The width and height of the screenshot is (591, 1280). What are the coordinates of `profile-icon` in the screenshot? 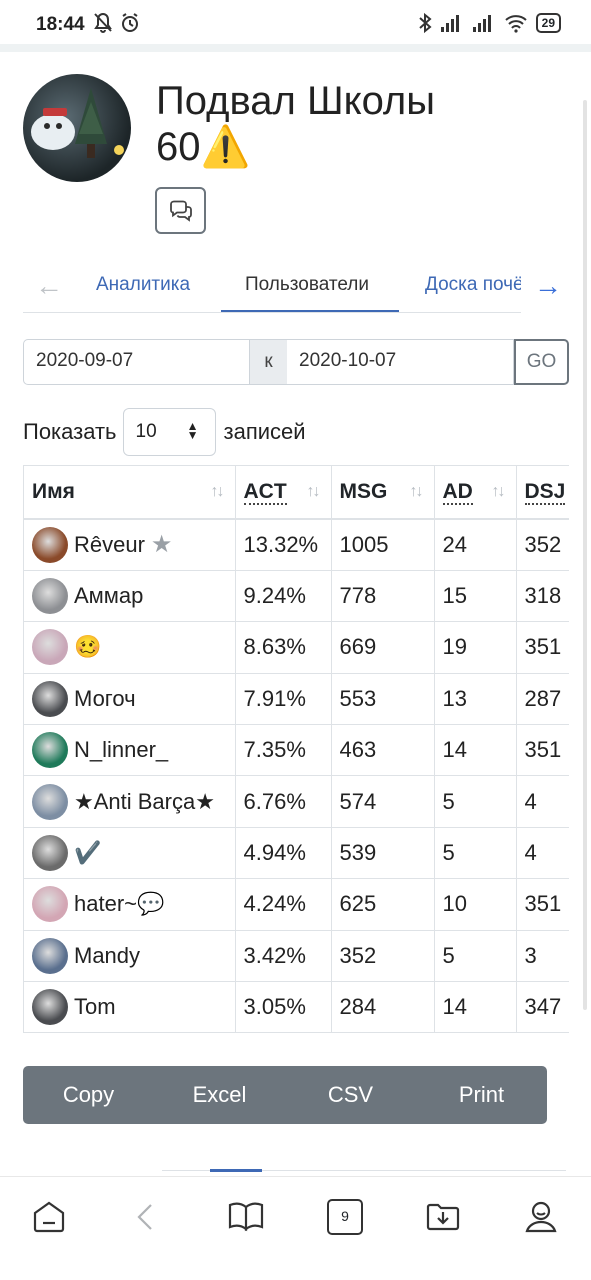 It's located at (541, 1217).